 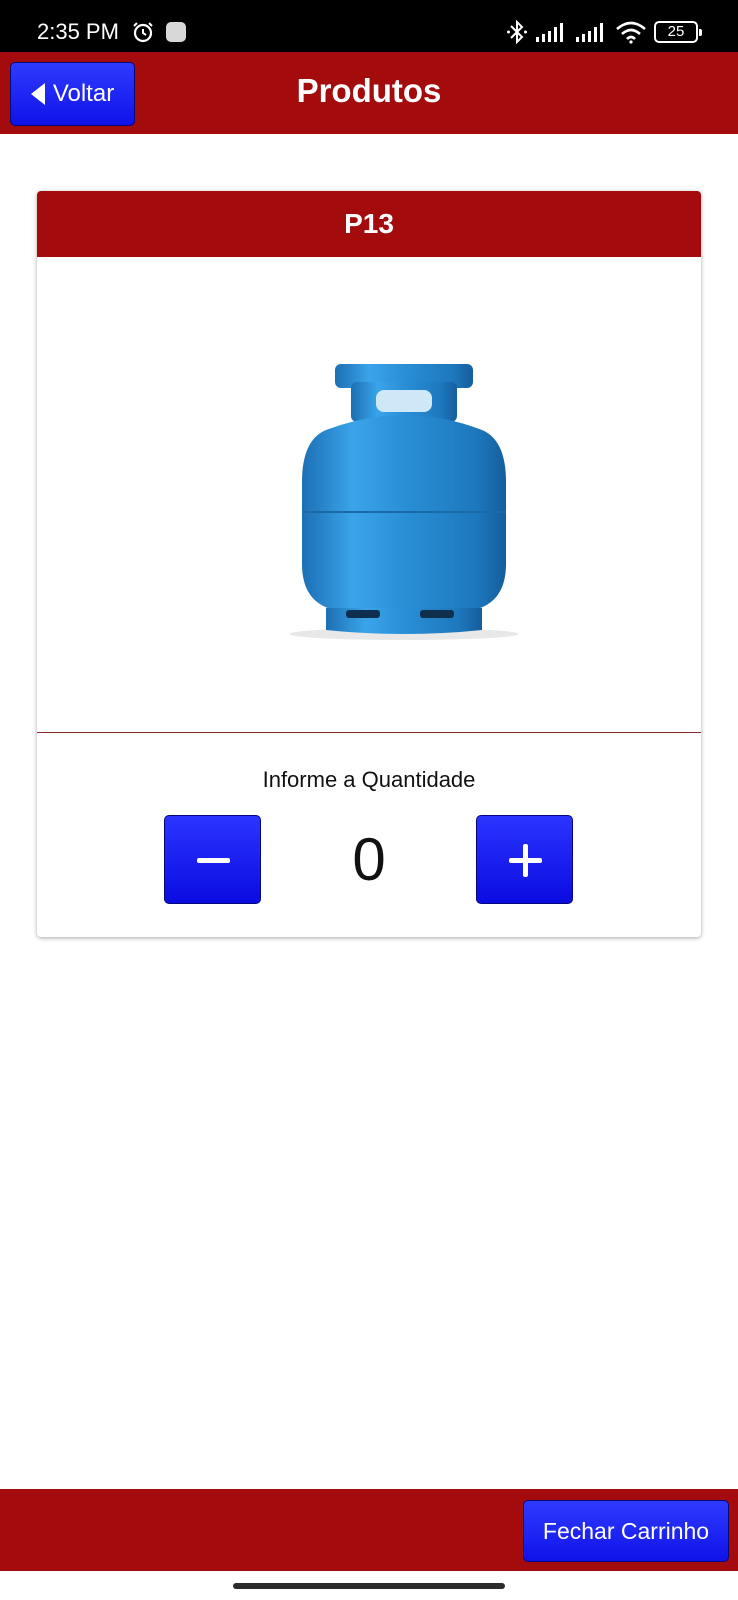 I want to click on status-time: 2:35 PM, so click(x=78, y=31).